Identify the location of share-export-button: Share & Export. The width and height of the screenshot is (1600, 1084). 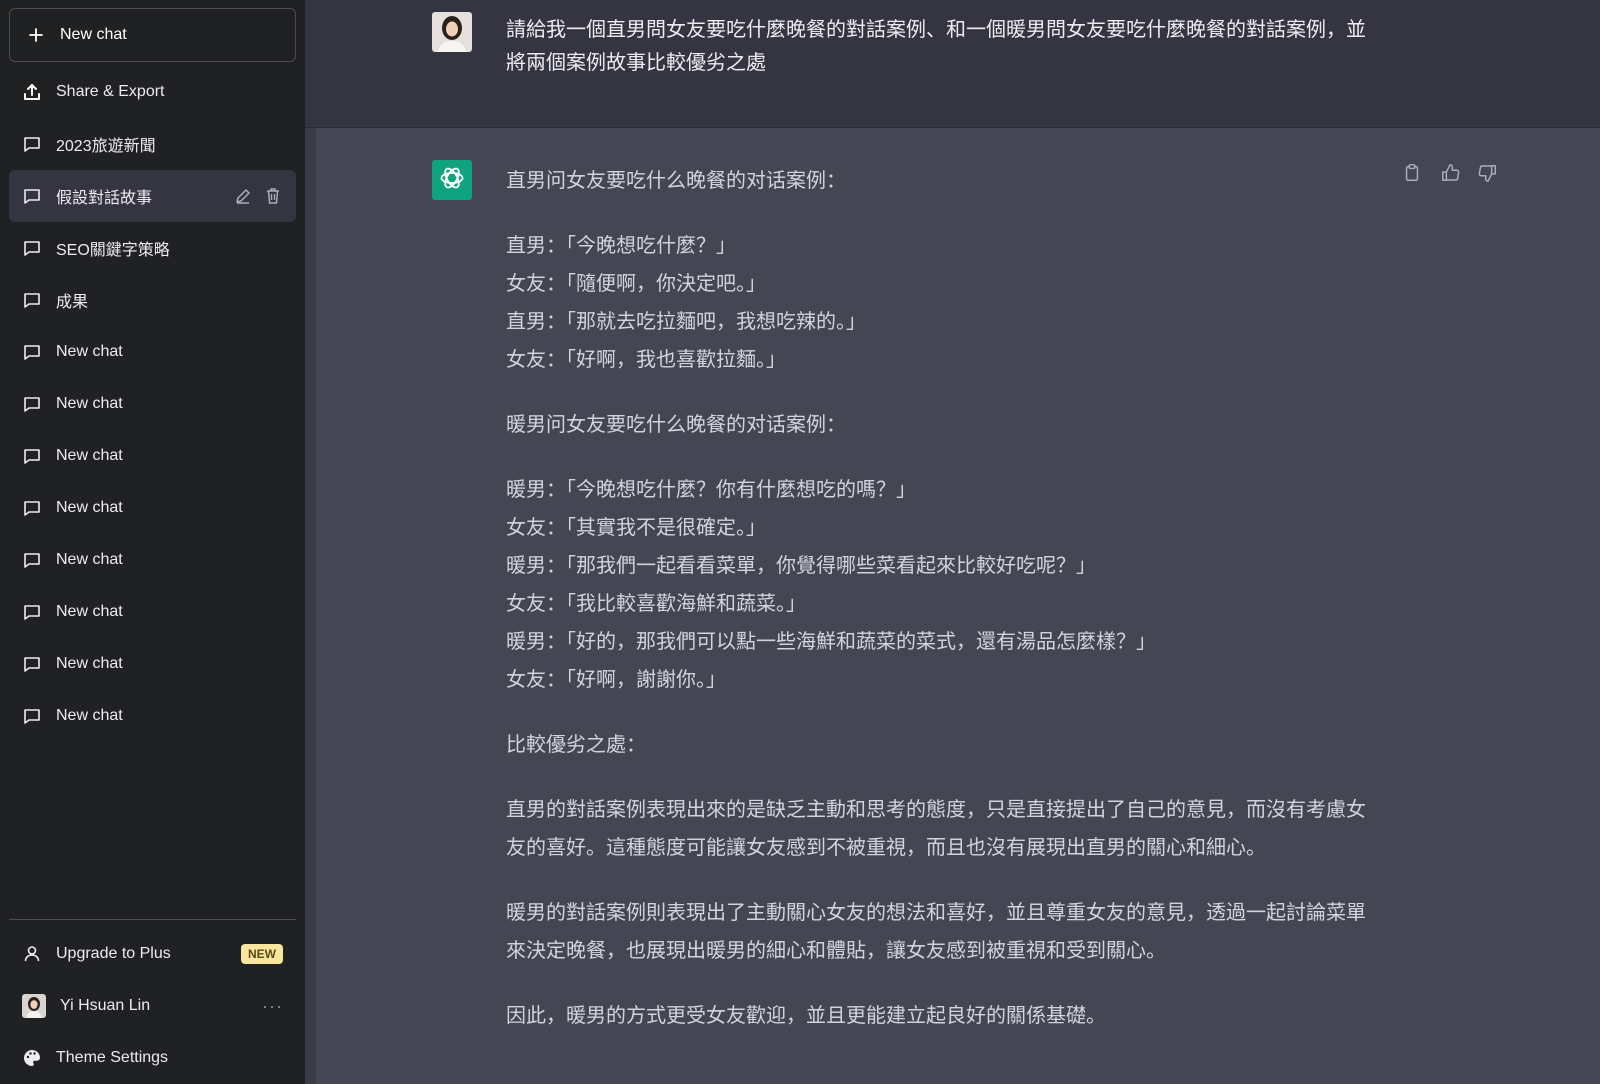
(152, 92).